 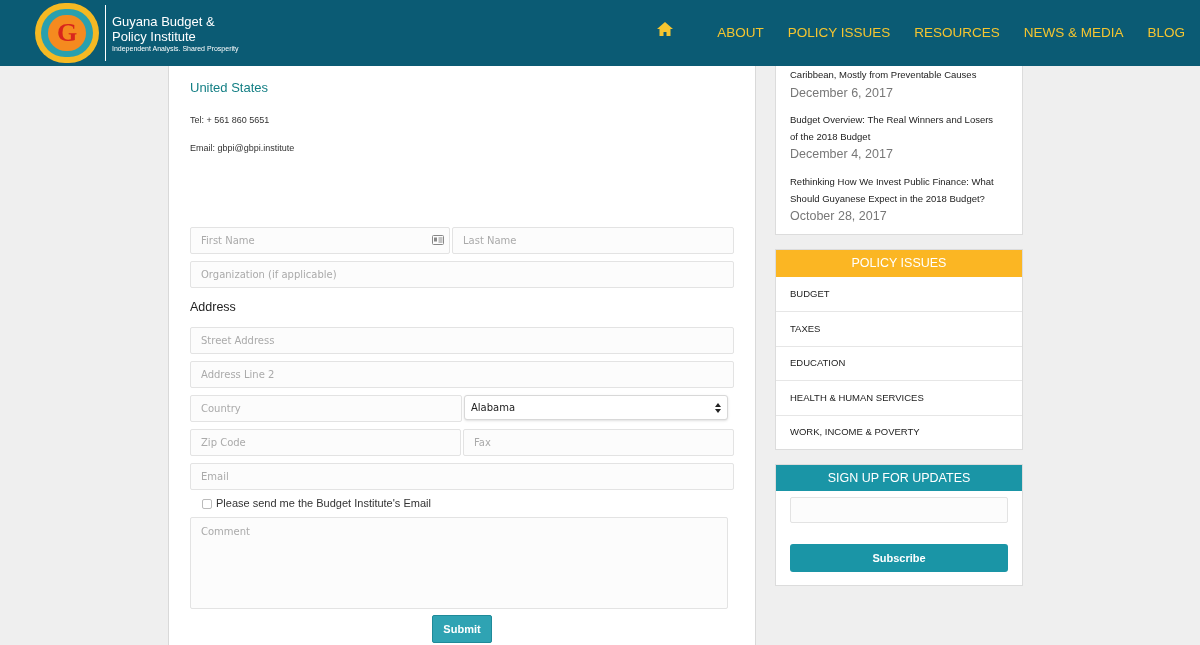 I want to click on checkbox, so click(x=207, y=503).